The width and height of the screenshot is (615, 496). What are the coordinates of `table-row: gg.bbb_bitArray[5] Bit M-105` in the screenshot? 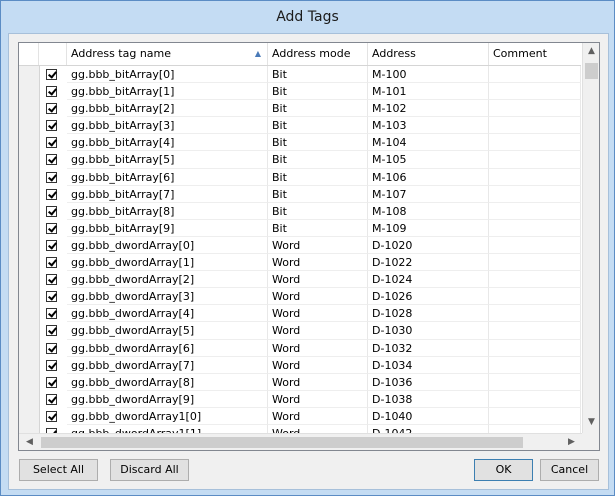 It's located at (300, 160).